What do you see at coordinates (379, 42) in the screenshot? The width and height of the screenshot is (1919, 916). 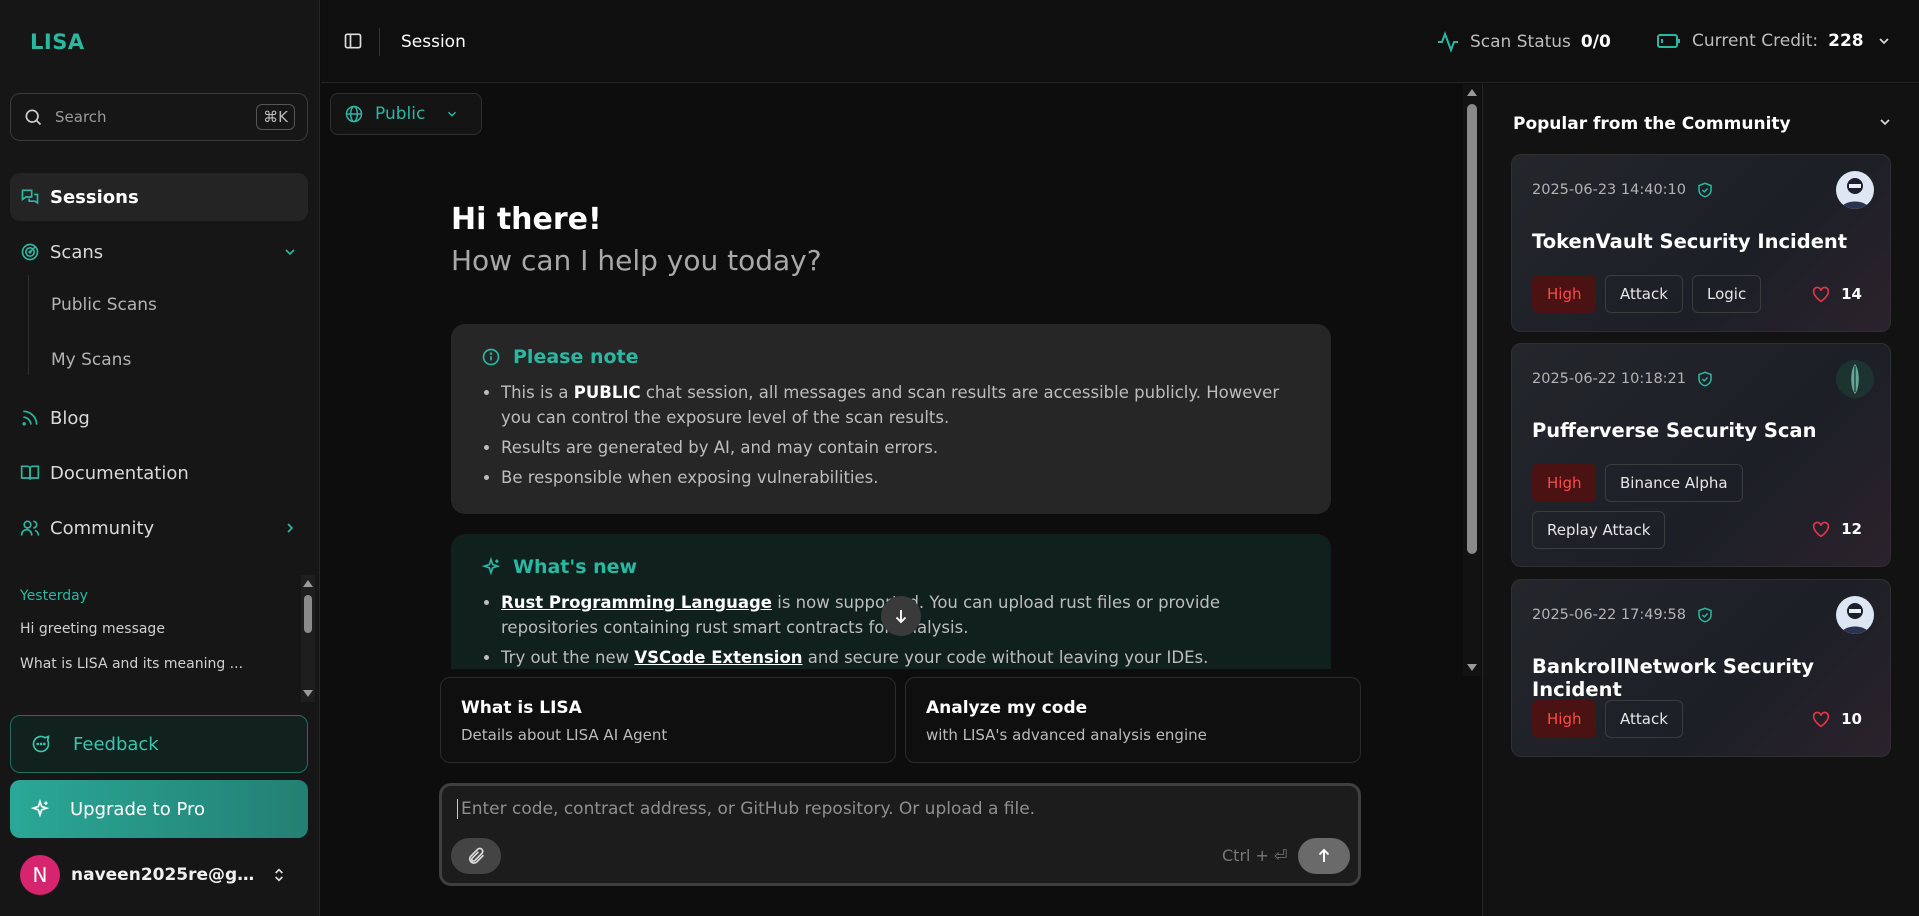 I see `header-divider` at bounding box center [379, 42].